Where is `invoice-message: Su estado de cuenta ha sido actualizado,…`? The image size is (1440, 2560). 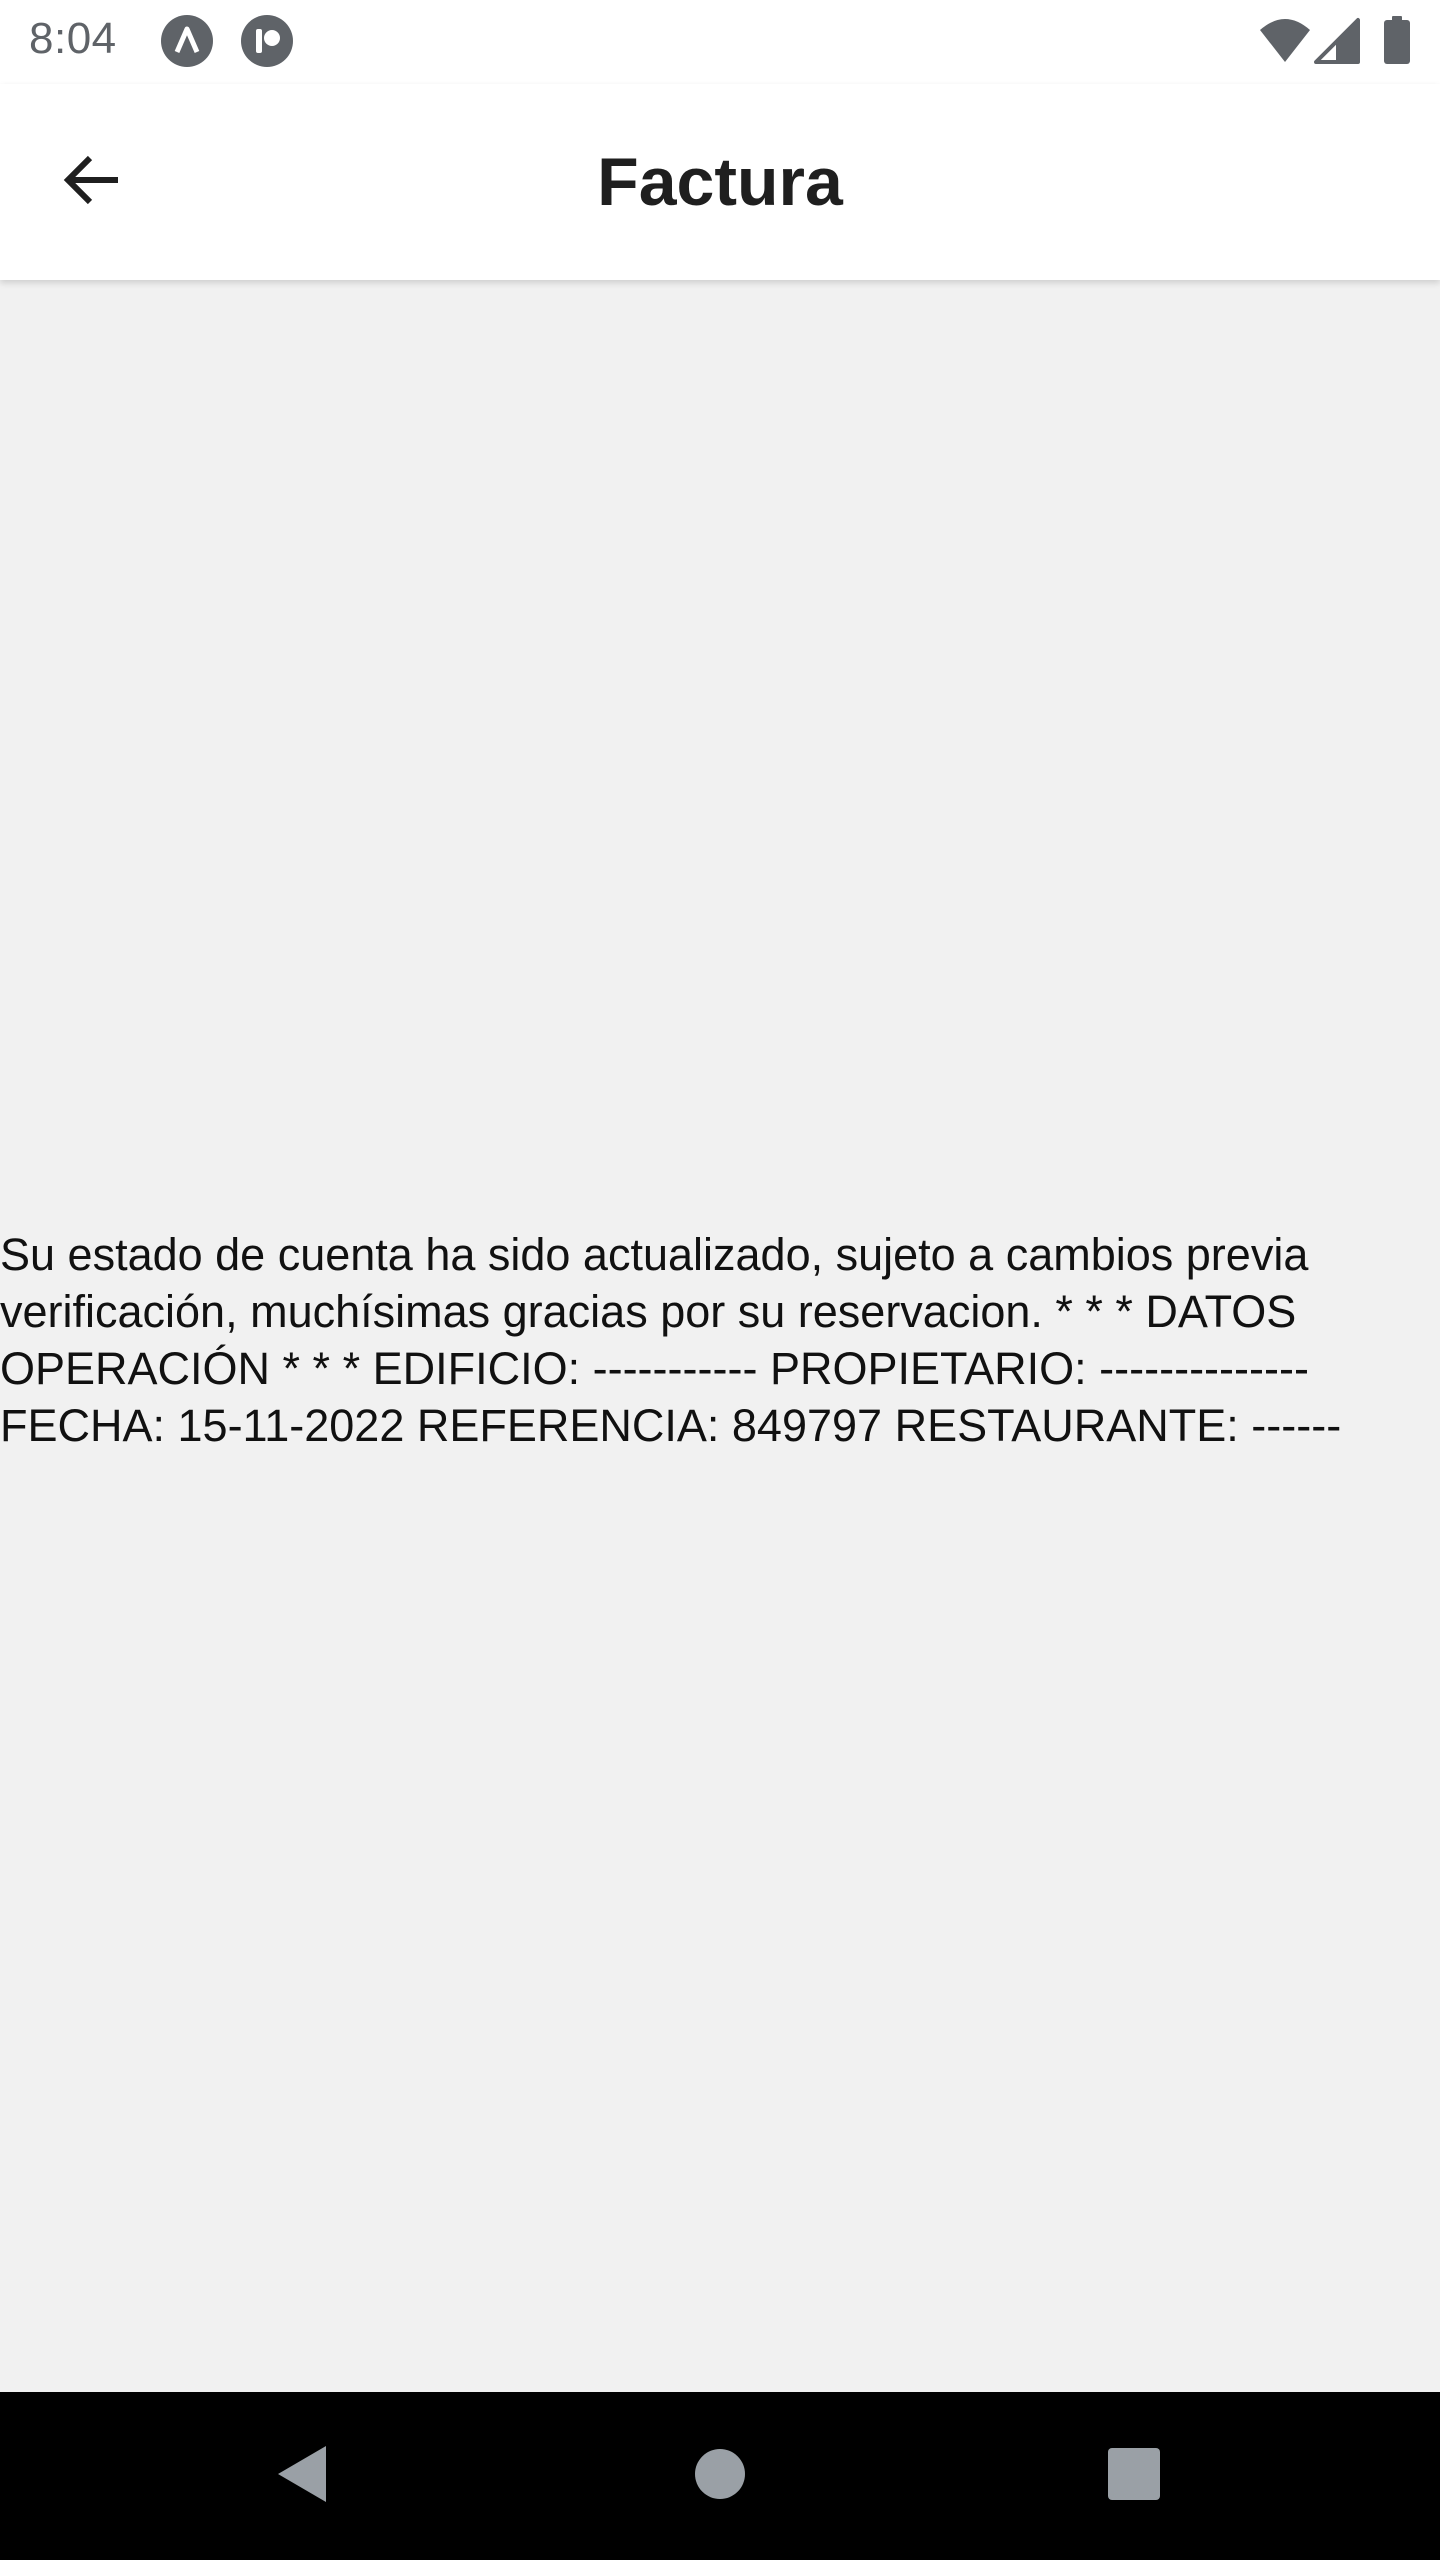
invoice-message: Su estado de cuenta ha sido actualizado,… is located at coordinates (671, 1340).